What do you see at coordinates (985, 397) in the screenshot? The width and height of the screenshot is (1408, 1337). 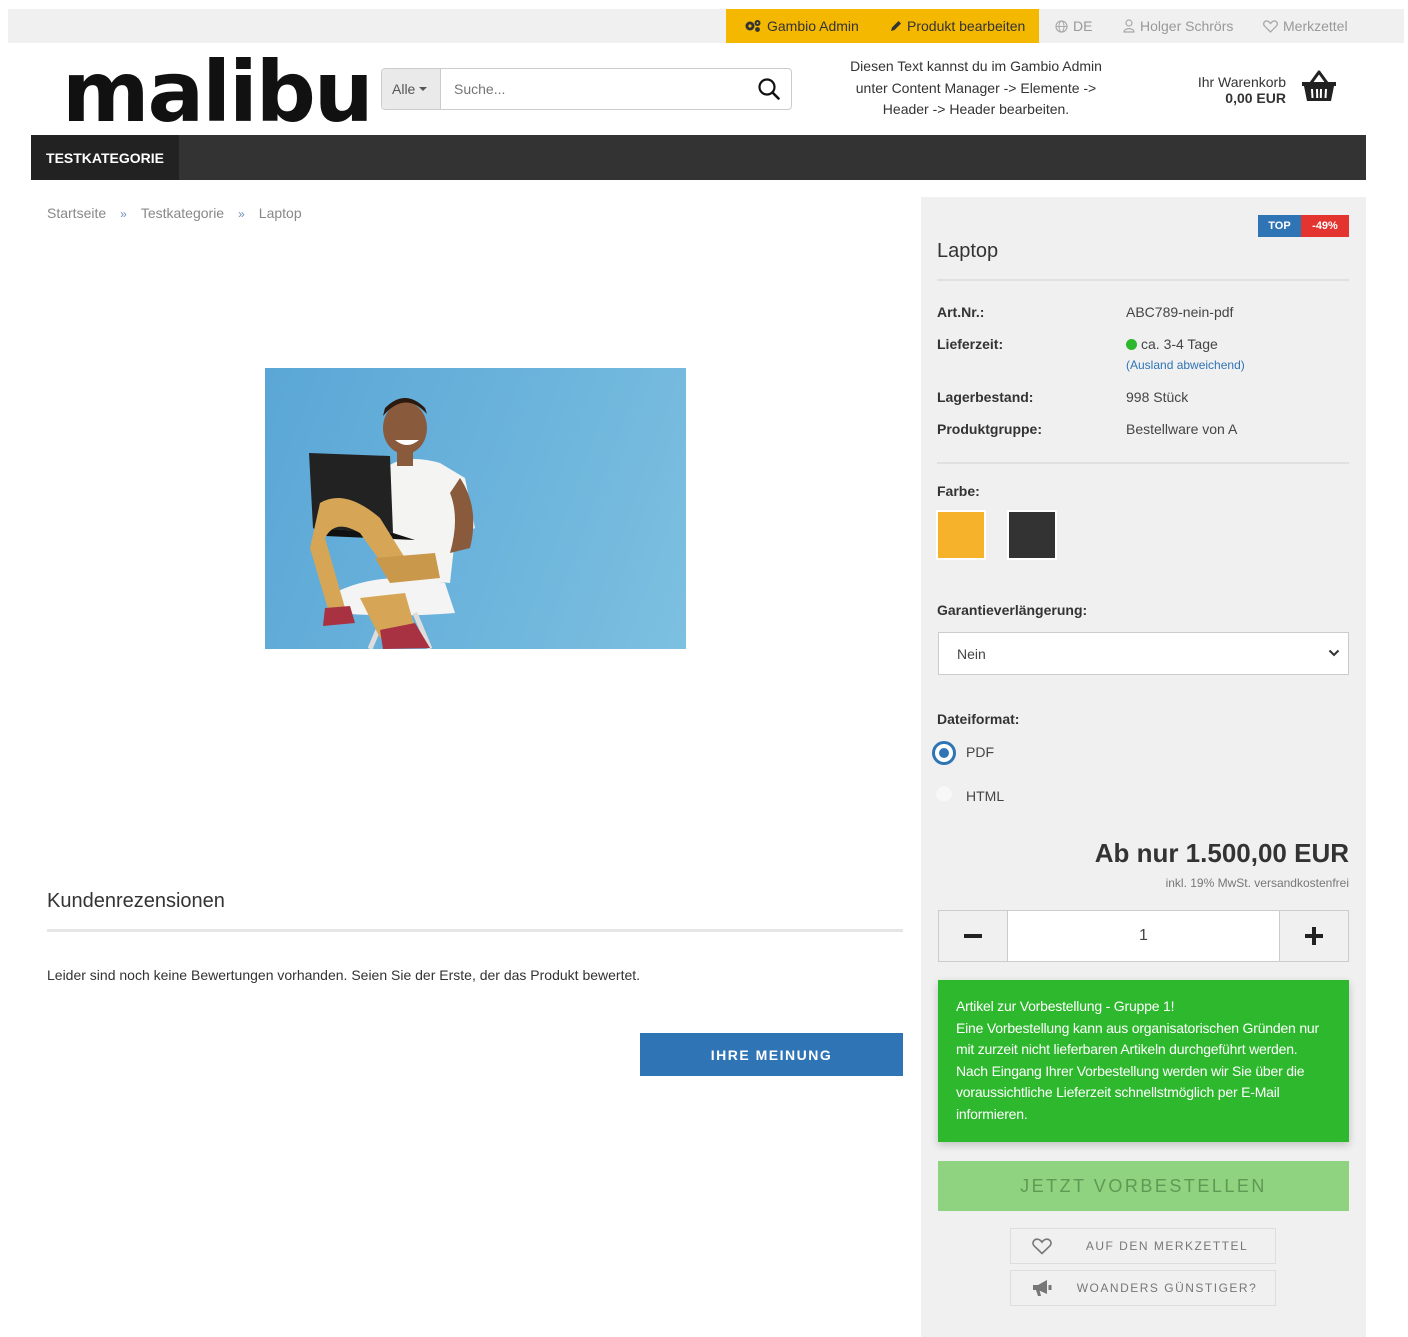 I see `lagerbestand-label: Lagerbestand:` at bounding box center [985, 397].